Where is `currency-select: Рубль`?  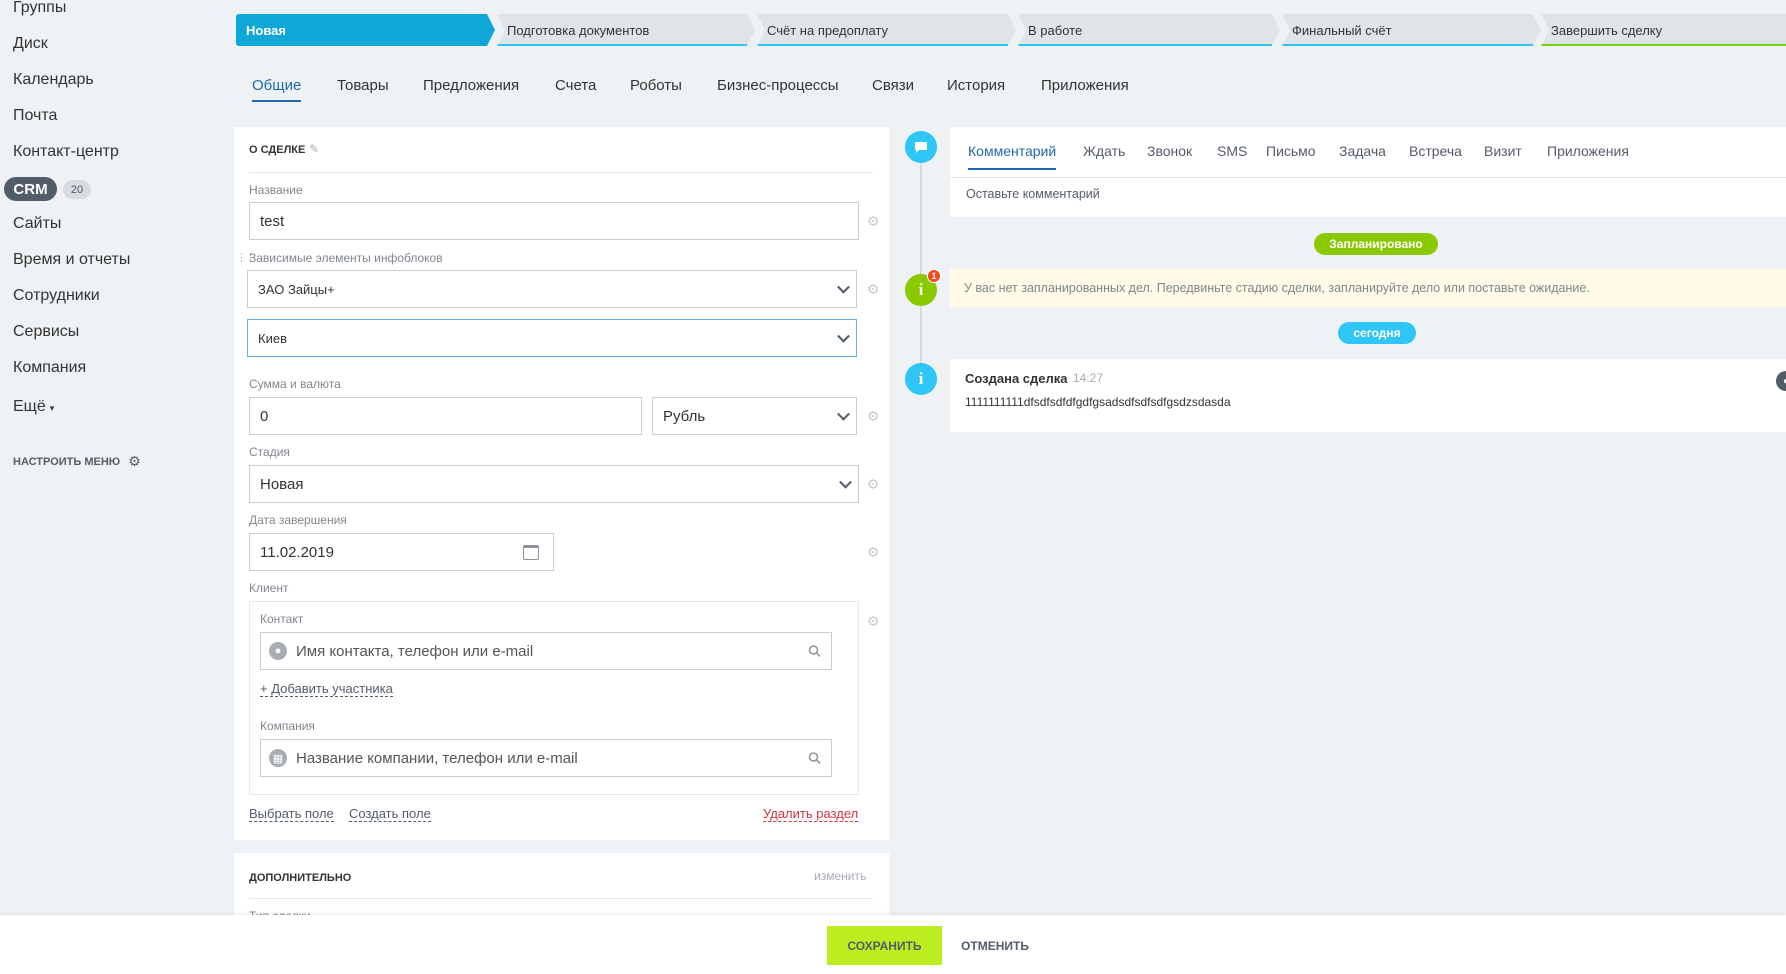 currency-select: Рубль is located at coordinates (754, 416).